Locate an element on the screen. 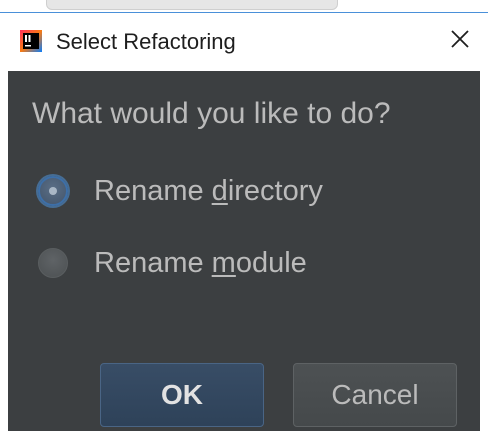  question-label: What would you like to do? is located at coordinates (211, 113).